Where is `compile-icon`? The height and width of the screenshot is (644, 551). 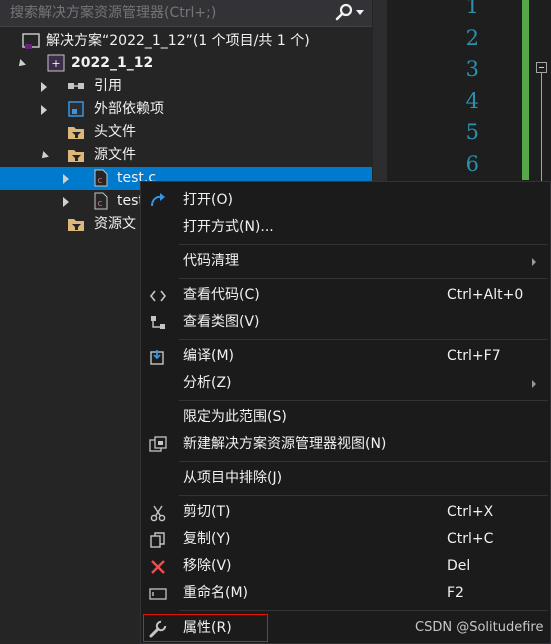 compile-icon is located at coordinates (157, 357).